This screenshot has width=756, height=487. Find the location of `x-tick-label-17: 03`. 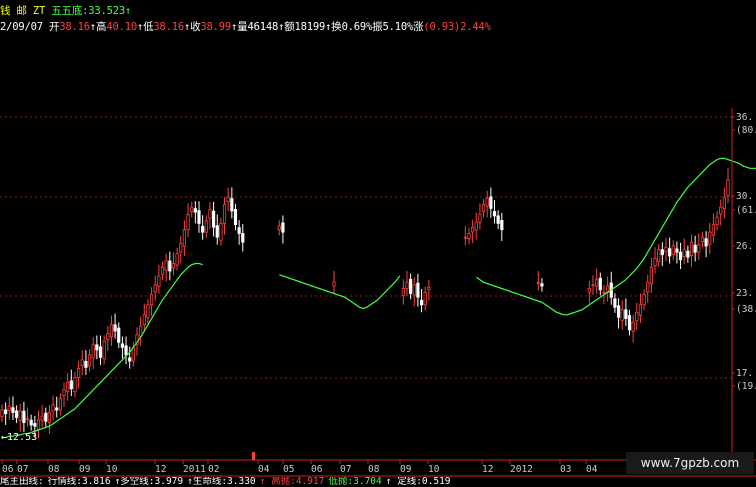

x-tick-label-17: 03 is located at coordinates (565, 469).